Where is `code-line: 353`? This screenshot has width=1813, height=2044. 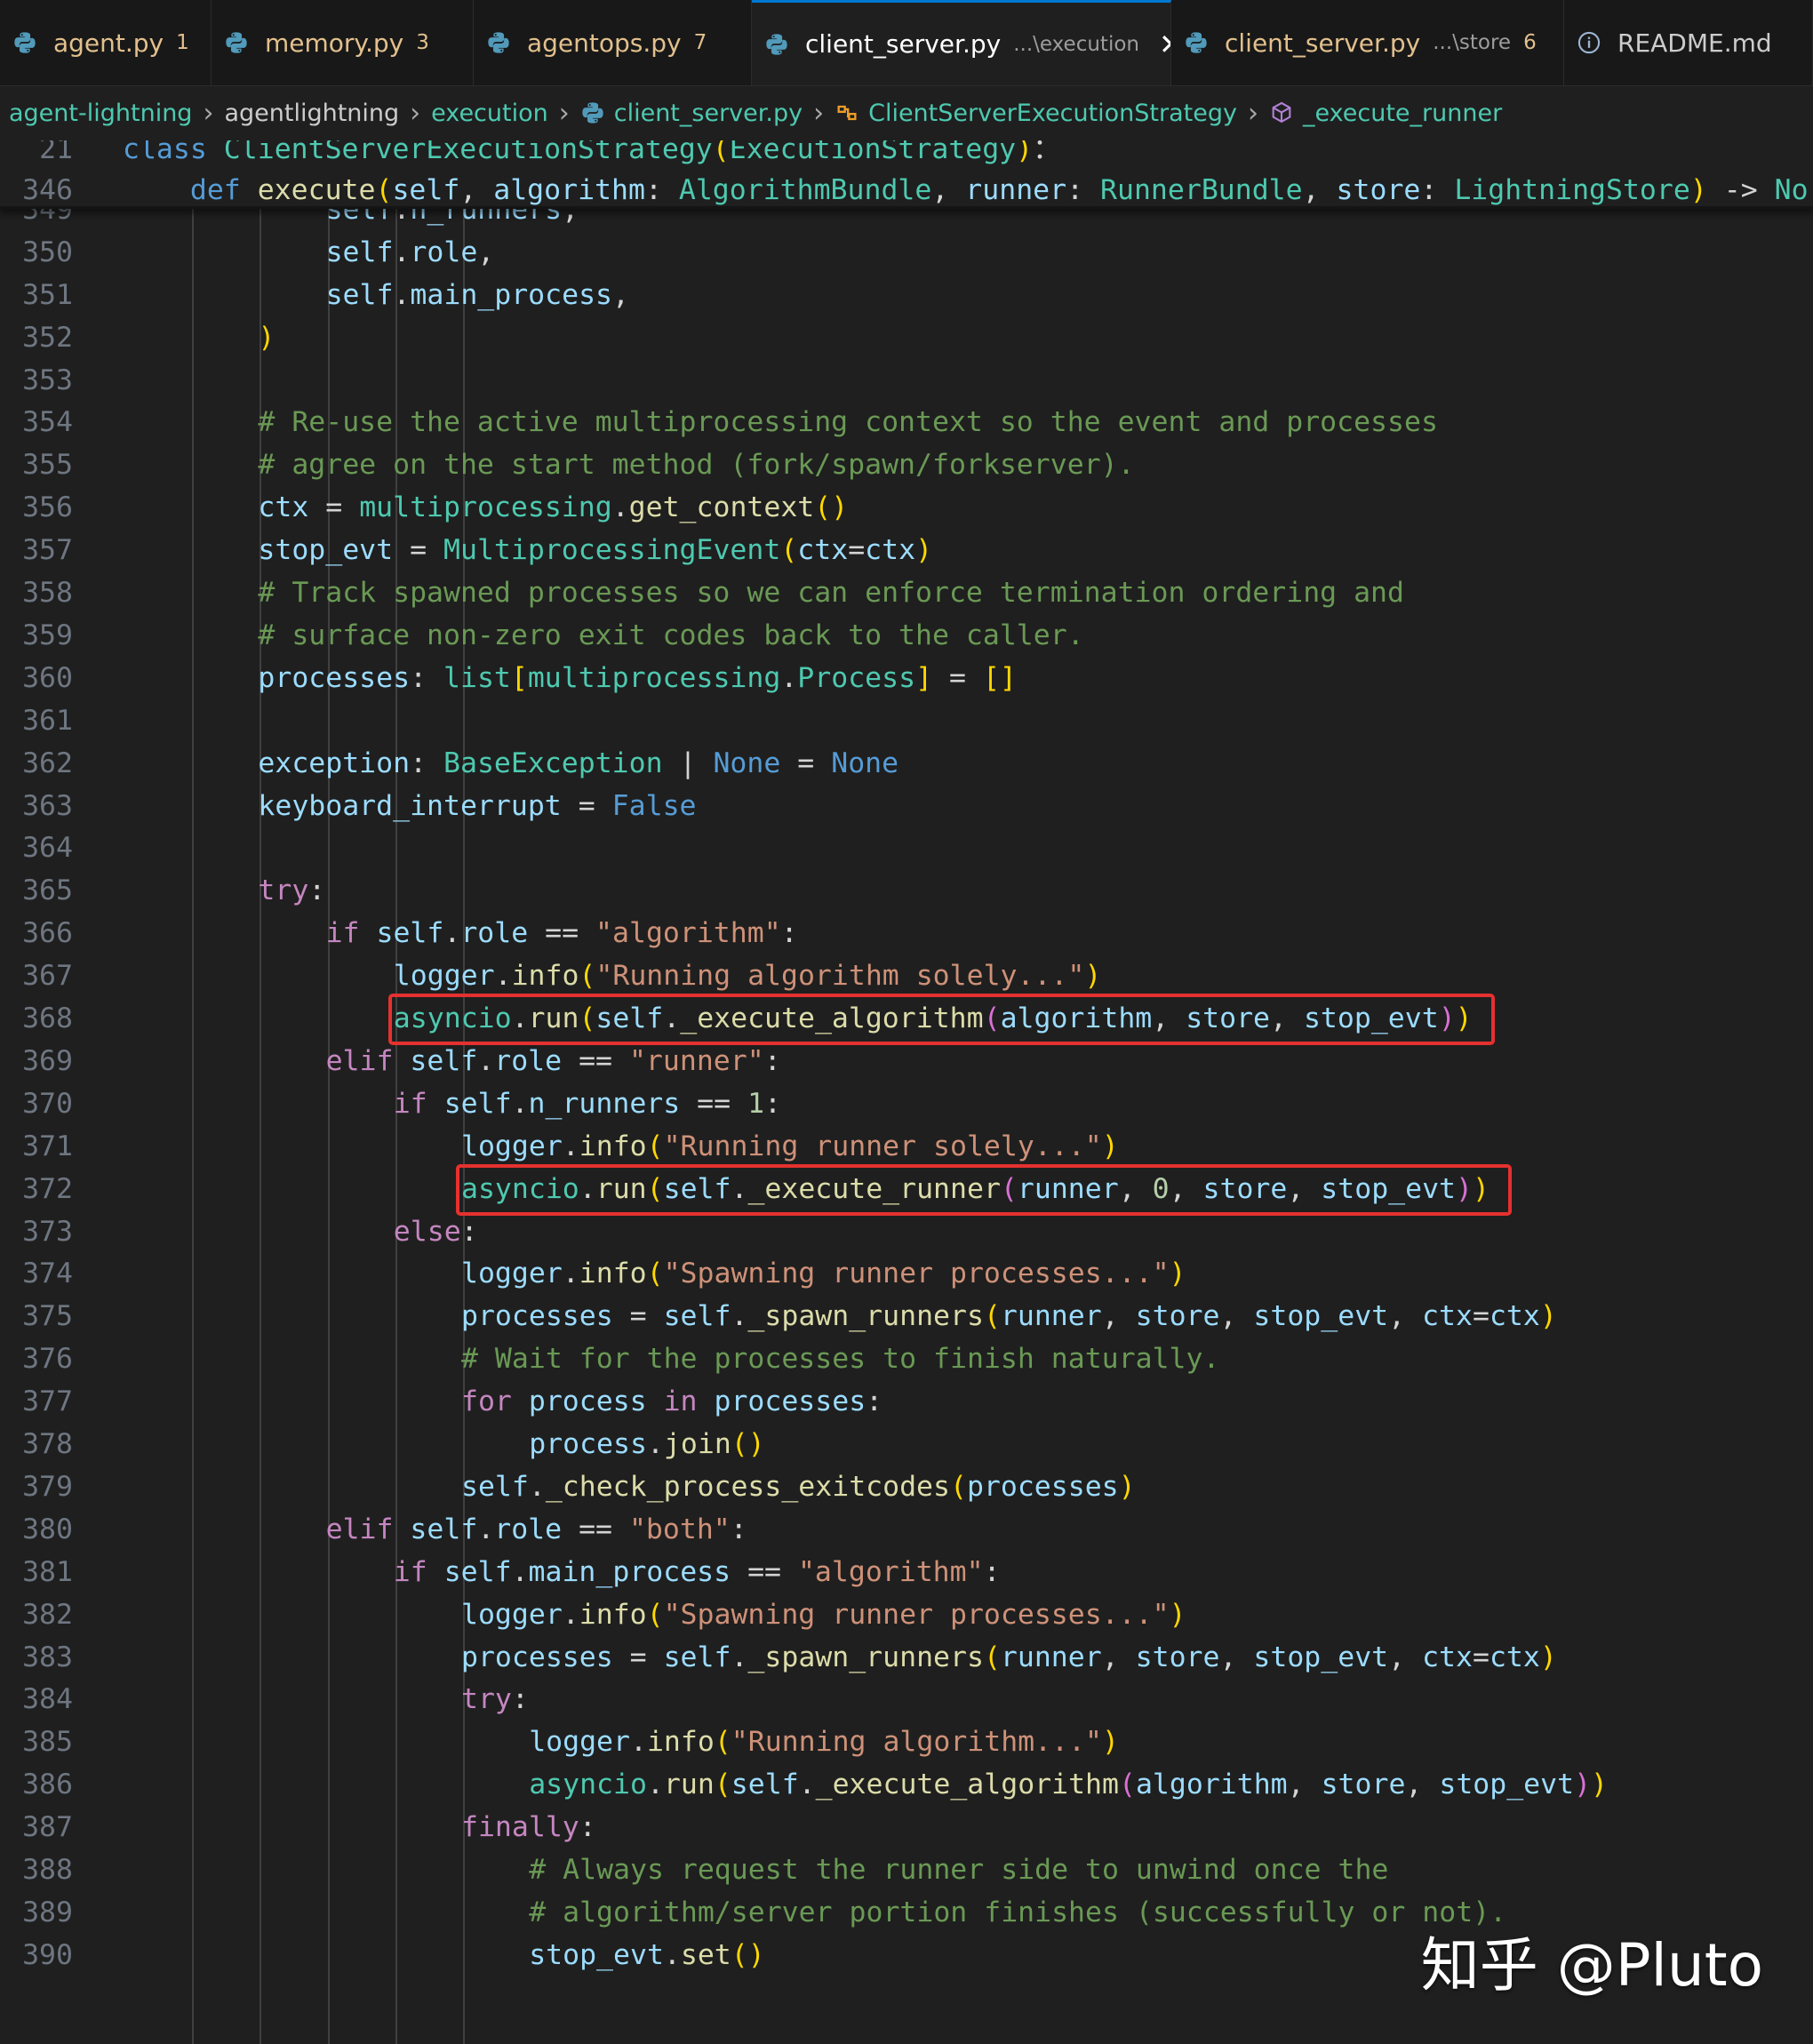 code-line: 353 is located at coordinates (906, 380).